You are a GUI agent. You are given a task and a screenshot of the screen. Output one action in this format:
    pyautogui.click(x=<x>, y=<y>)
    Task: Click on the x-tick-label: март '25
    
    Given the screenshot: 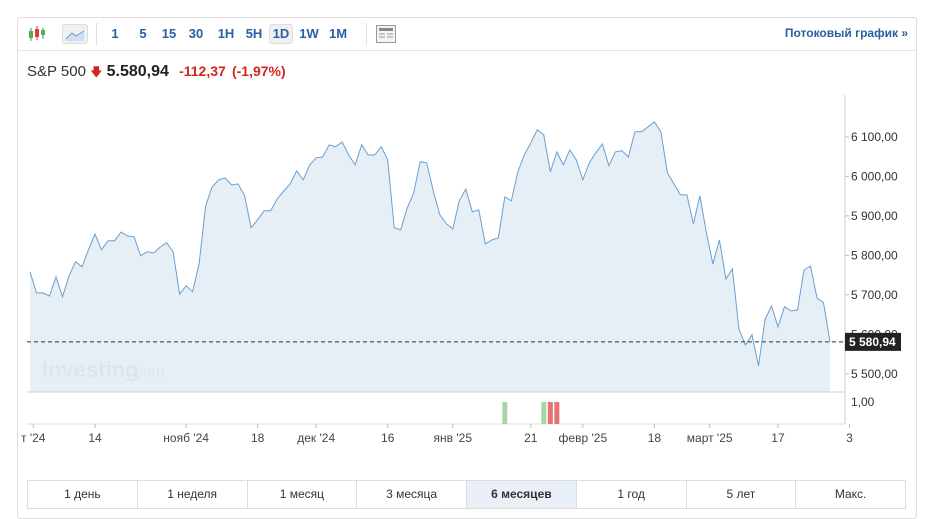 What is the action you would take?
    pyautogui.click(x=710, y=438)
    